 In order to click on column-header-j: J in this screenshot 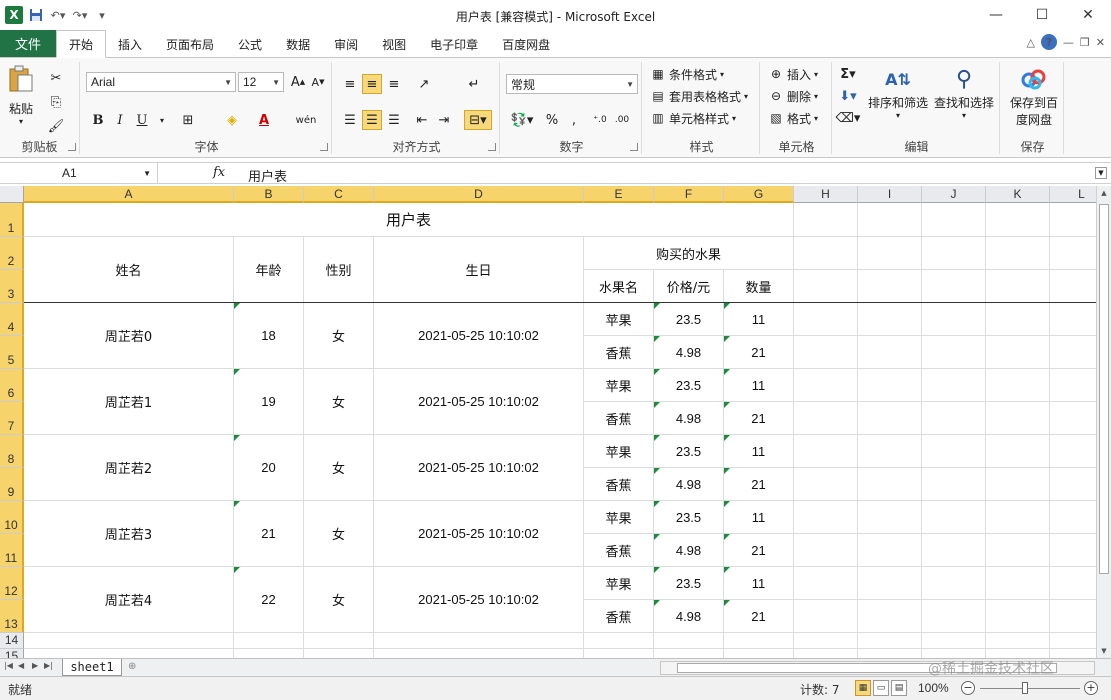, I will do `click(954, 194)`.